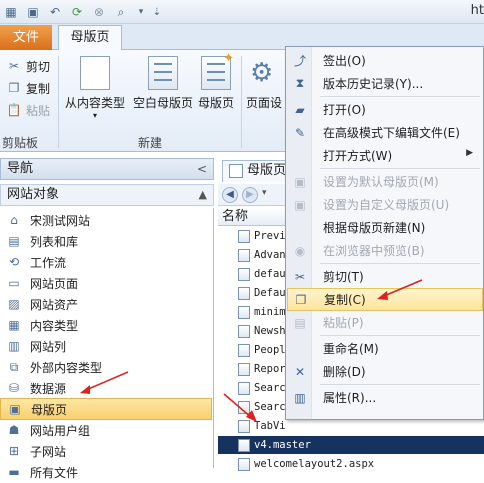 The width and height of the screenshot is (484, 483). What do you see at coordinates (300, 276) in the screenshot?
I see `cut-icon: ✂` at bounding box center [300, 276].